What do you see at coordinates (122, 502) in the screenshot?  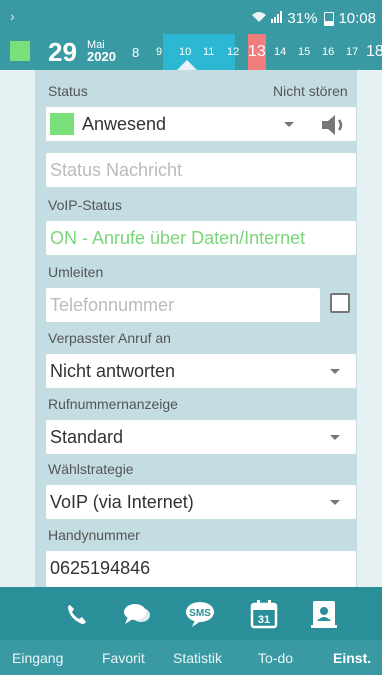 I see `dial-strategy-value: VoIP (via Internet)` at bounding box center [122, 502].